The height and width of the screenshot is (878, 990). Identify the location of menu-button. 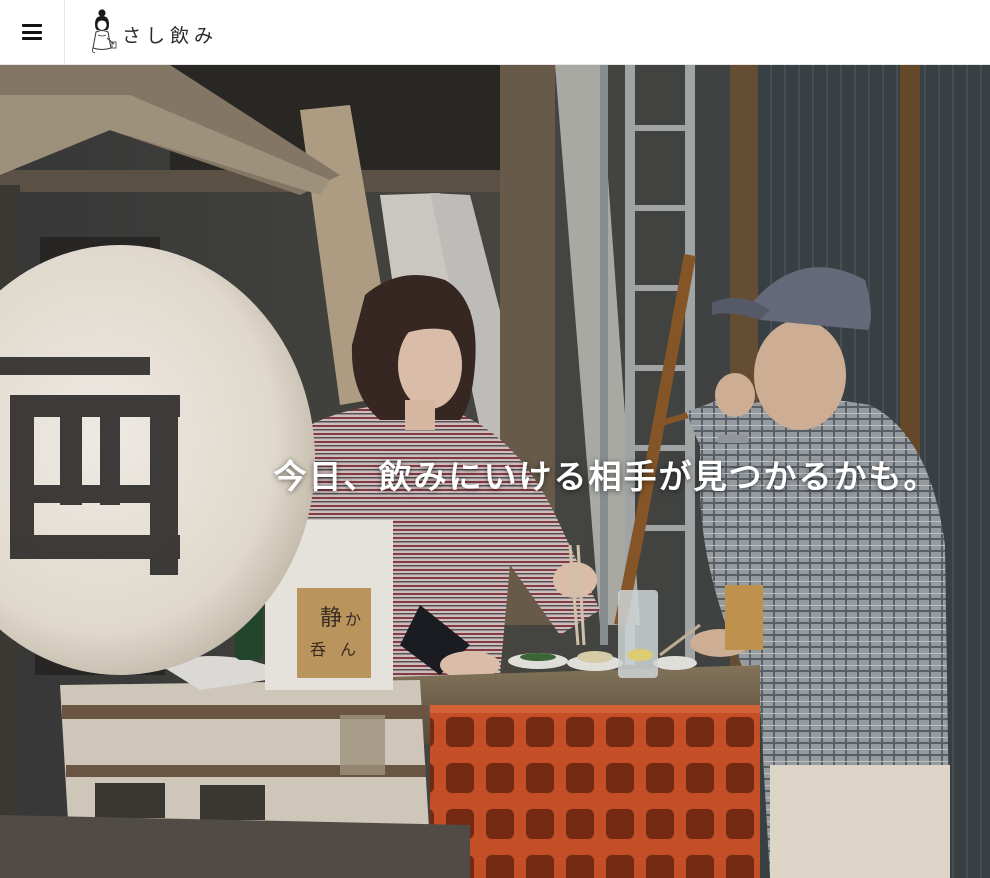
(32, 32).